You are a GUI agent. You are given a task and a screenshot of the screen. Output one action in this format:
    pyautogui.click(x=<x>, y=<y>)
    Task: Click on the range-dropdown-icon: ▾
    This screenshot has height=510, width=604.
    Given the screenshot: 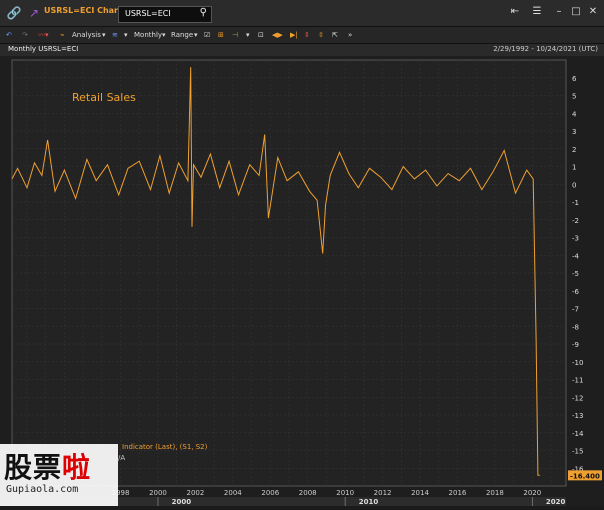 What is the action you would take?
    pyautogui.click(x=196, y=35)
    